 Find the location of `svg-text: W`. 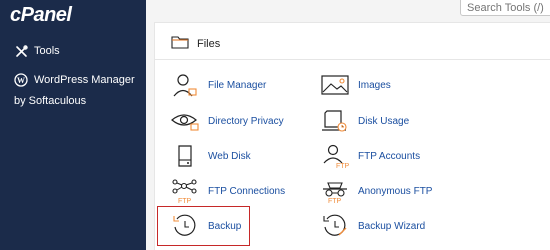

svg-text: W is located at coordinates (21, 80).